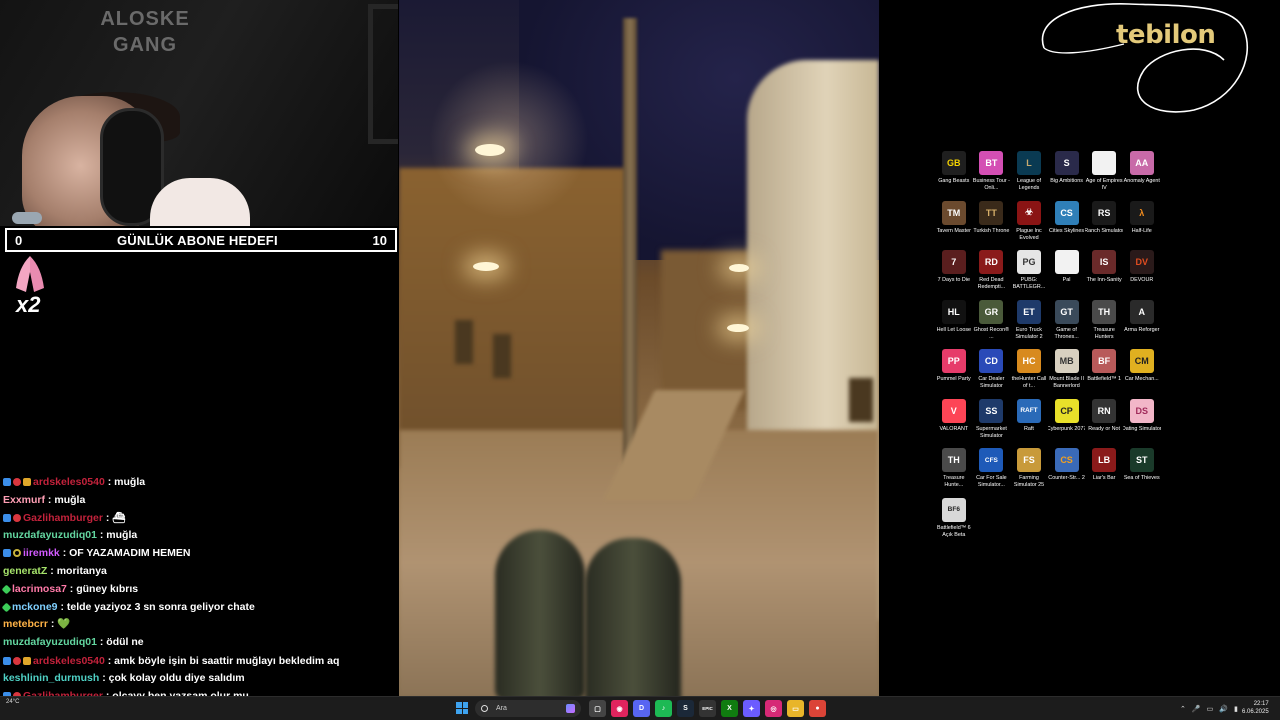  Describe the element at coordinates (197, 240) in the screenshot. I see `goal-title: GÜNLÜK ABONE HEDEFI` at that location.